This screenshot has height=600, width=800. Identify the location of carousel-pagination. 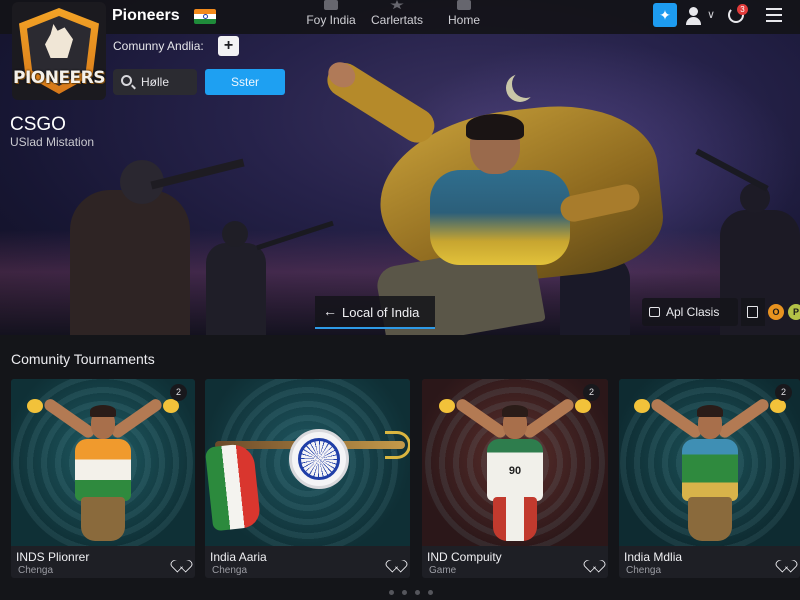
(414, 593).